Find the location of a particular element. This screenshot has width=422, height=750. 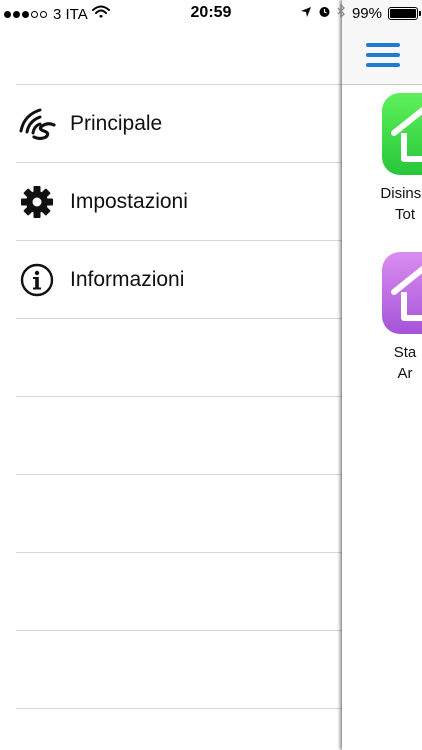

stato-tile is located at coordinates (402, 293).